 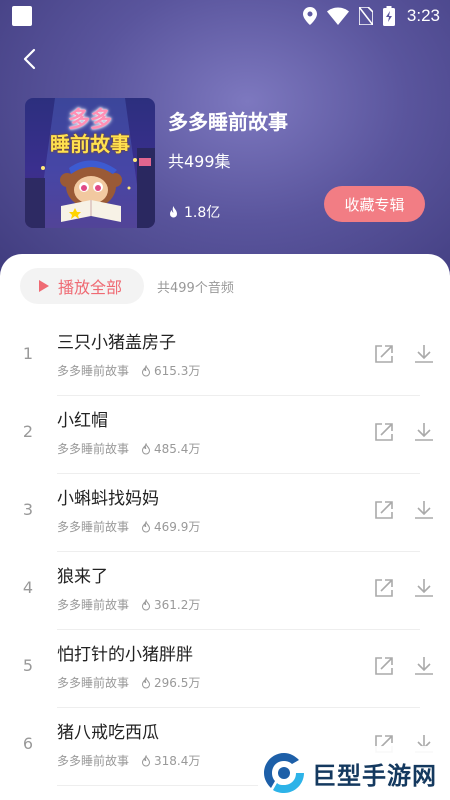 What do you see at coordinates (28, 665) in the screenshot?
I see `track-index: 5` at bounding box center [28, 665].